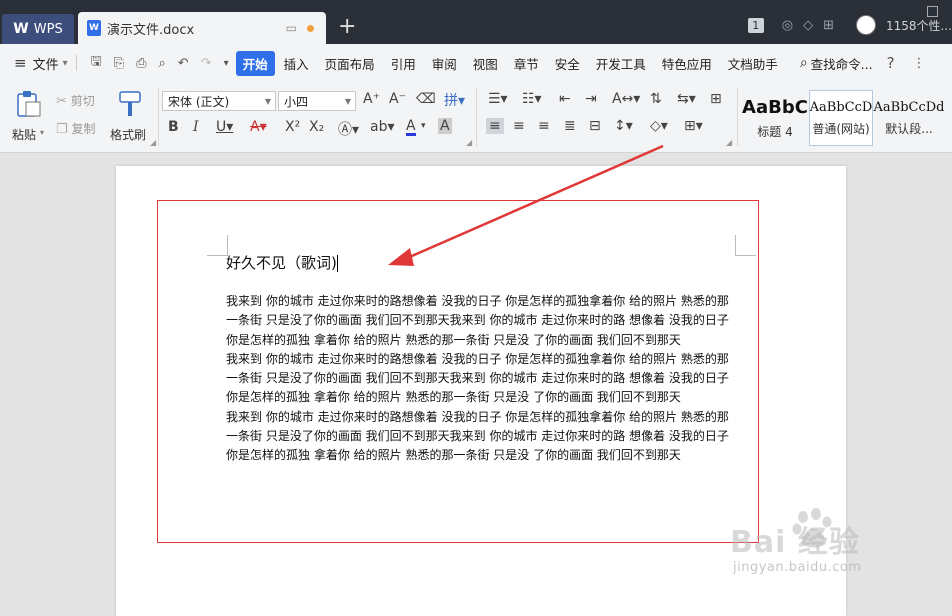 The width and height of the screenshot is (952, 616). What do you see at coordinates (498, 99) in the screenshot?
I see `bullets-icon: ☰▾` at bounding box center [498, 99].